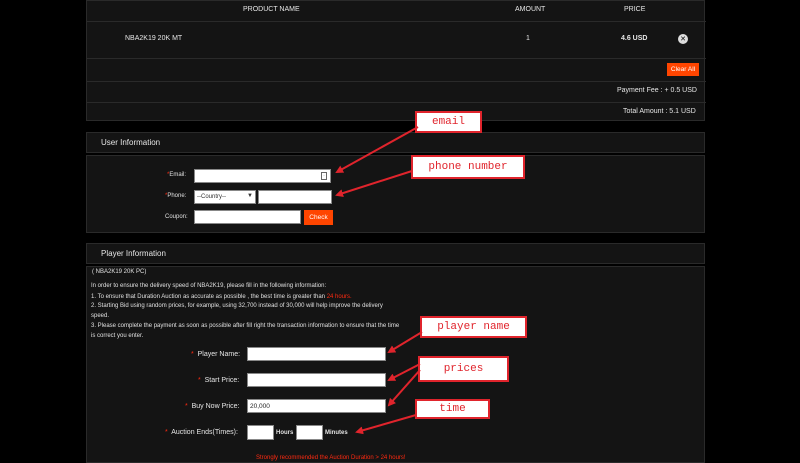 The image size is (800, 463). Describe the element at coordinates (262, 176) in the screenshot. I see `email-field: ▪` at that location.